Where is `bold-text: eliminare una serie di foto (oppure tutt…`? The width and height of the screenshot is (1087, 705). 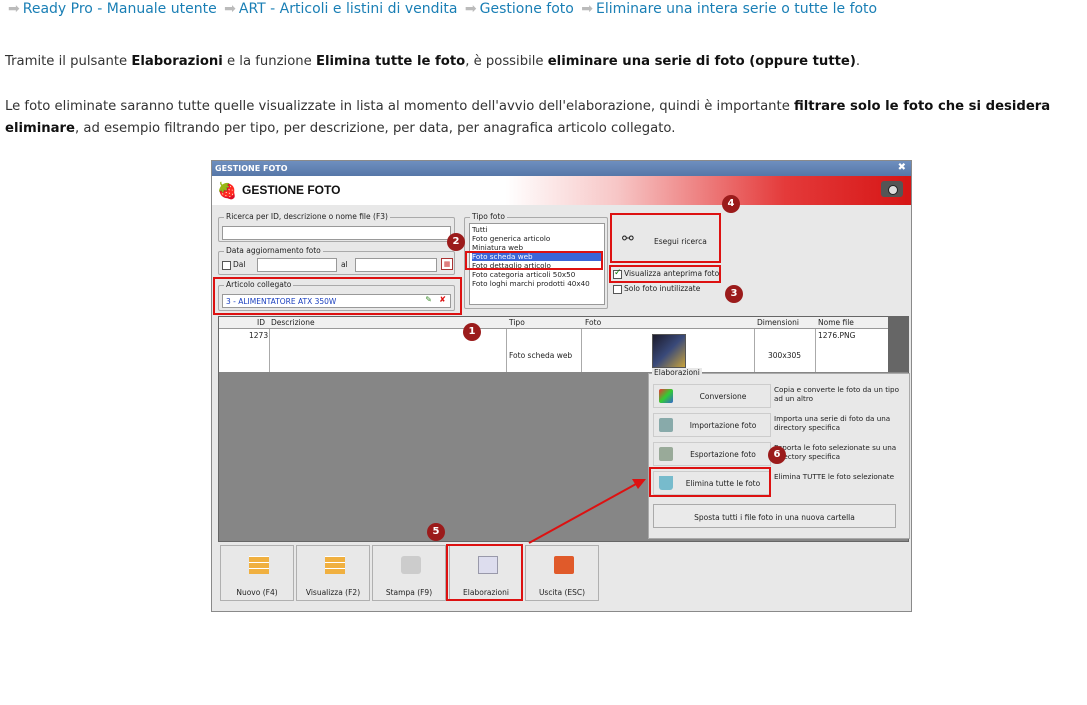 bold-text: eliminare una serie di foto (oppure tutt… is located at coordinates (701, 61).